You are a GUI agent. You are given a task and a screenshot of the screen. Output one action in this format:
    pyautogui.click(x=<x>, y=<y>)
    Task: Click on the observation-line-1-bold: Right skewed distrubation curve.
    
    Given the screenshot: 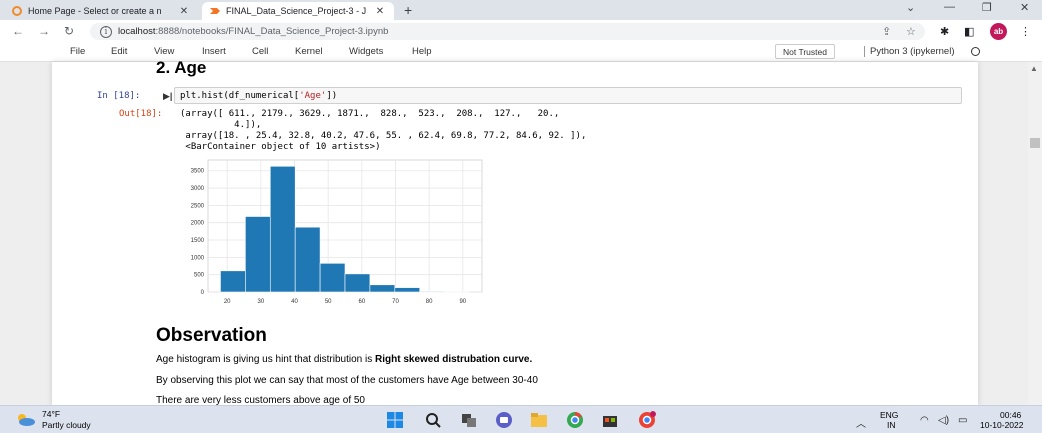 What is the action you would take?
    pyautogui.click(x=454, y=359)
    